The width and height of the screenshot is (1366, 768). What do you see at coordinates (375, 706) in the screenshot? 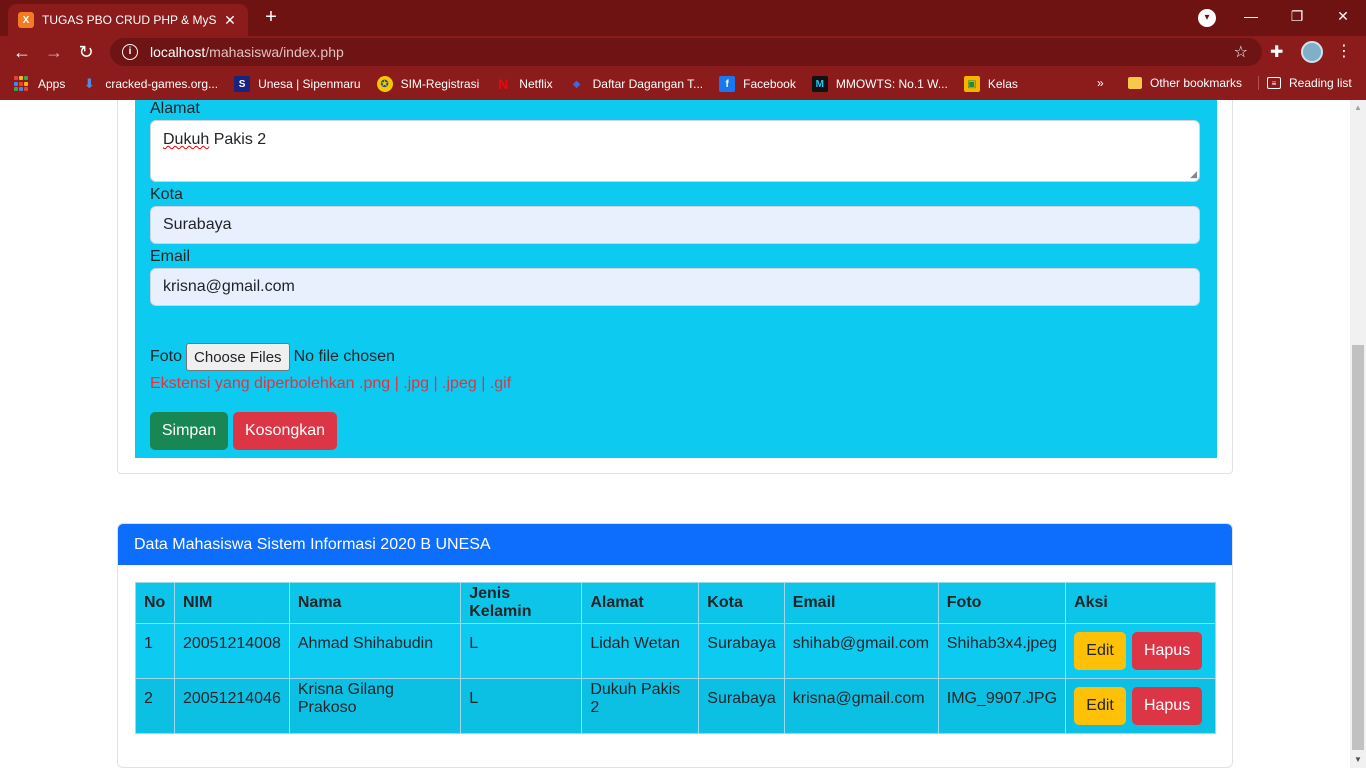
I see `cell-nama: Krisna Gilang Prakoso` at bounding box center [375, 706].